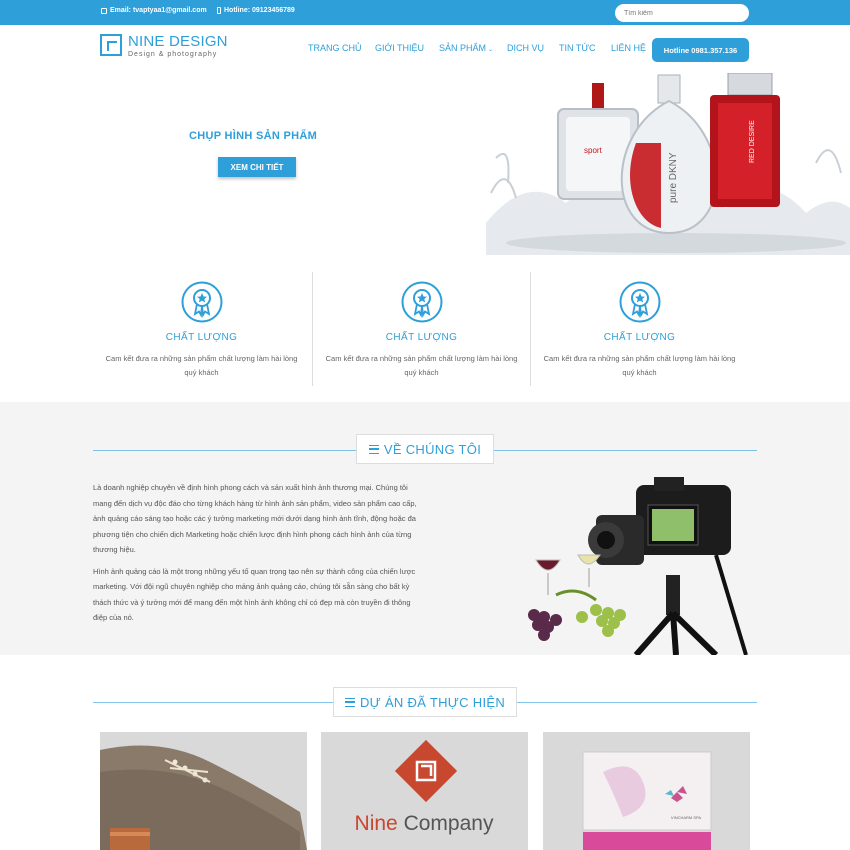  I want to click on nav-news: TIN TỨC, so click(577, 48).